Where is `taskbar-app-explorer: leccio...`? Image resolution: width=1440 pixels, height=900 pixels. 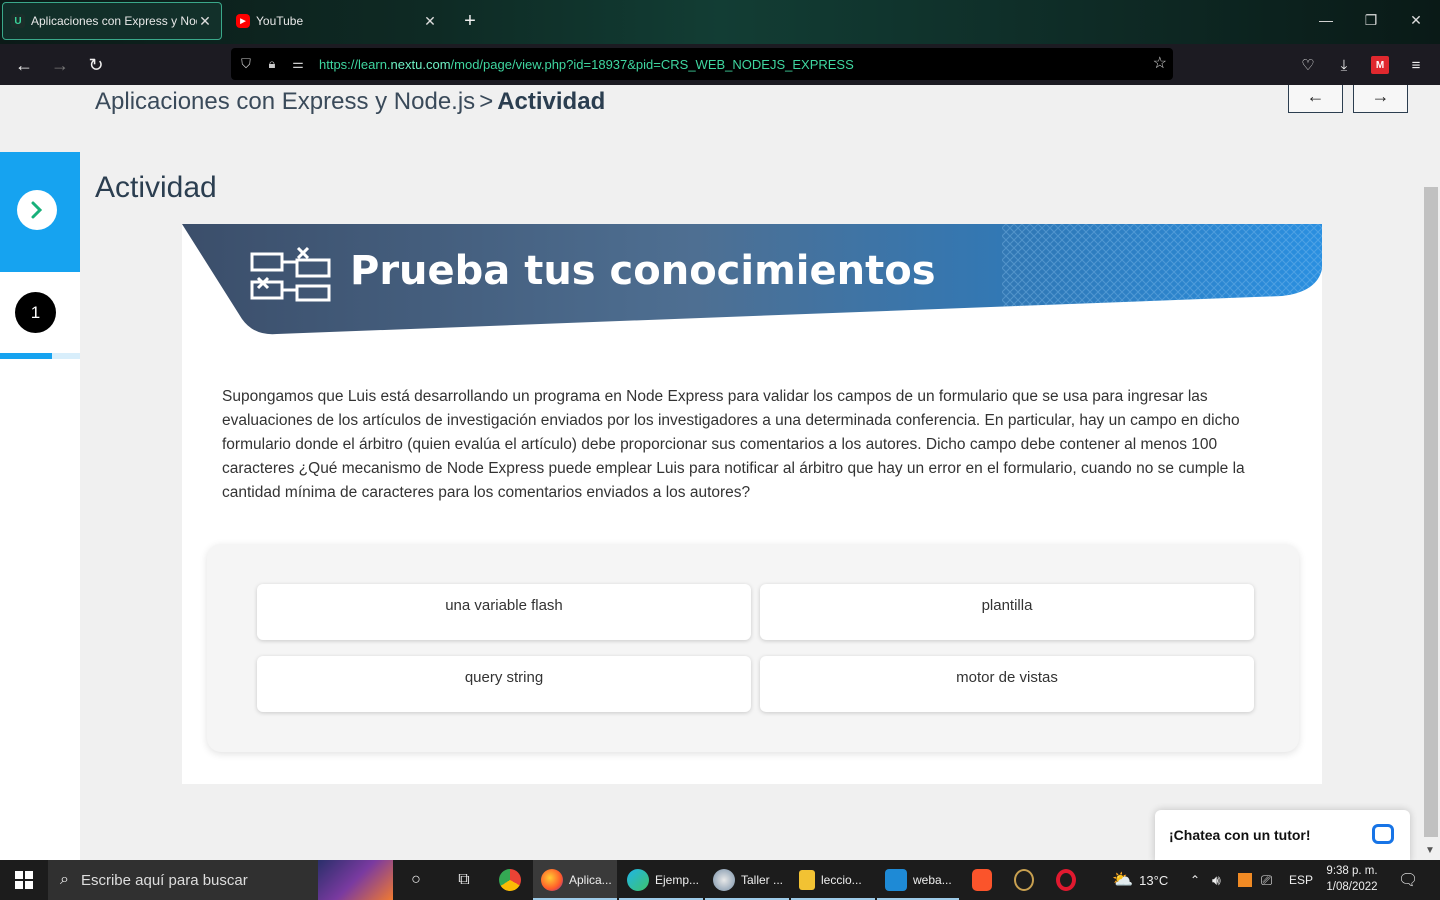
taskbar-app-explorer: leccio... is located at coordinates (833, 880).